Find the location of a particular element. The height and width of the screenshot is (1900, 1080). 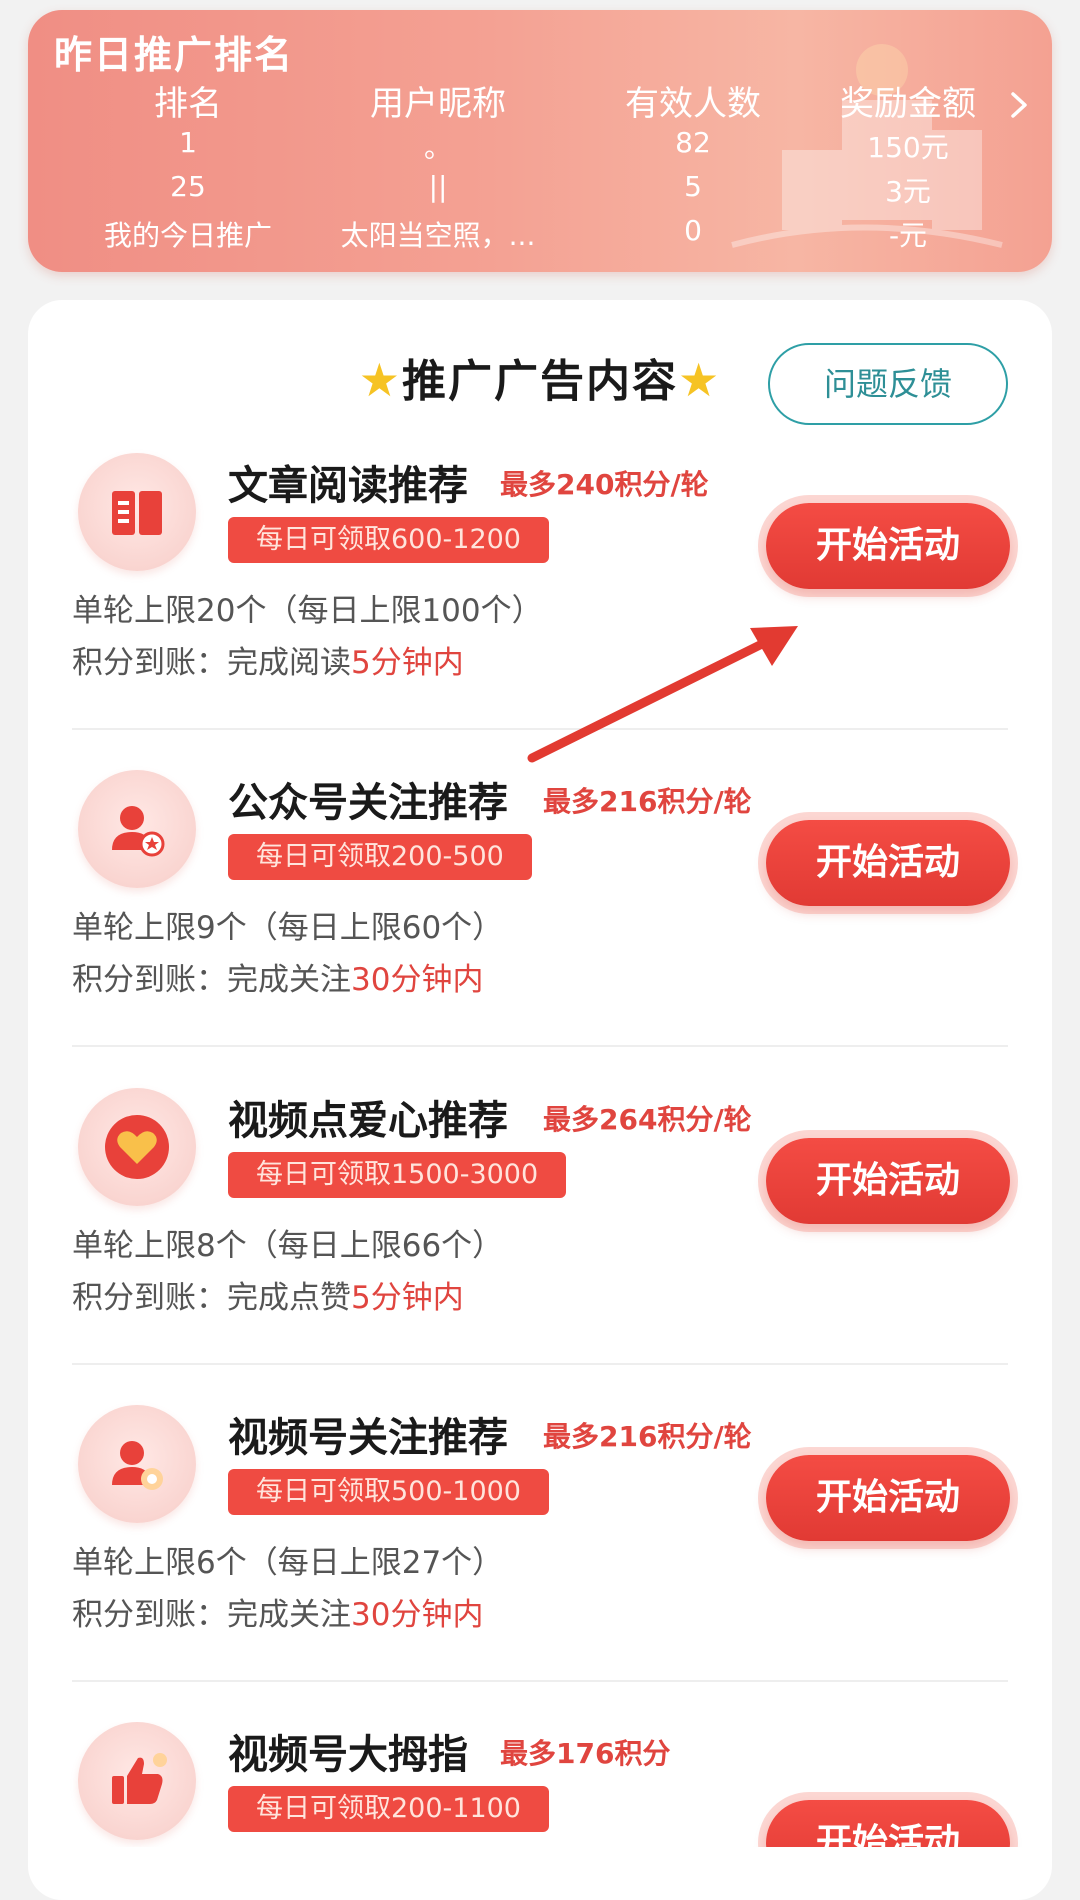

task-limit: 单轮上限9个（每日上限60个） is located at coordinates (288, 928).